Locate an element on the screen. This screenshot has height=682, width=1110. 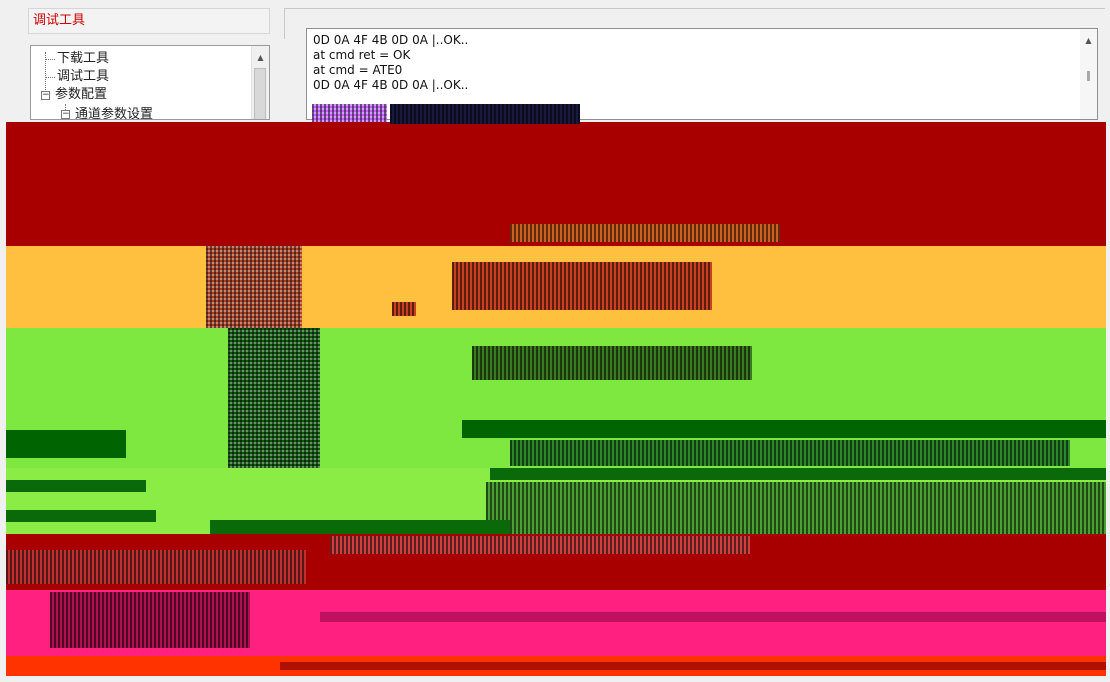
function-tree: 下载工具 调试工具 − 参数配置 − 通道参数设置 ▲ is located at coordinates (150, 82).